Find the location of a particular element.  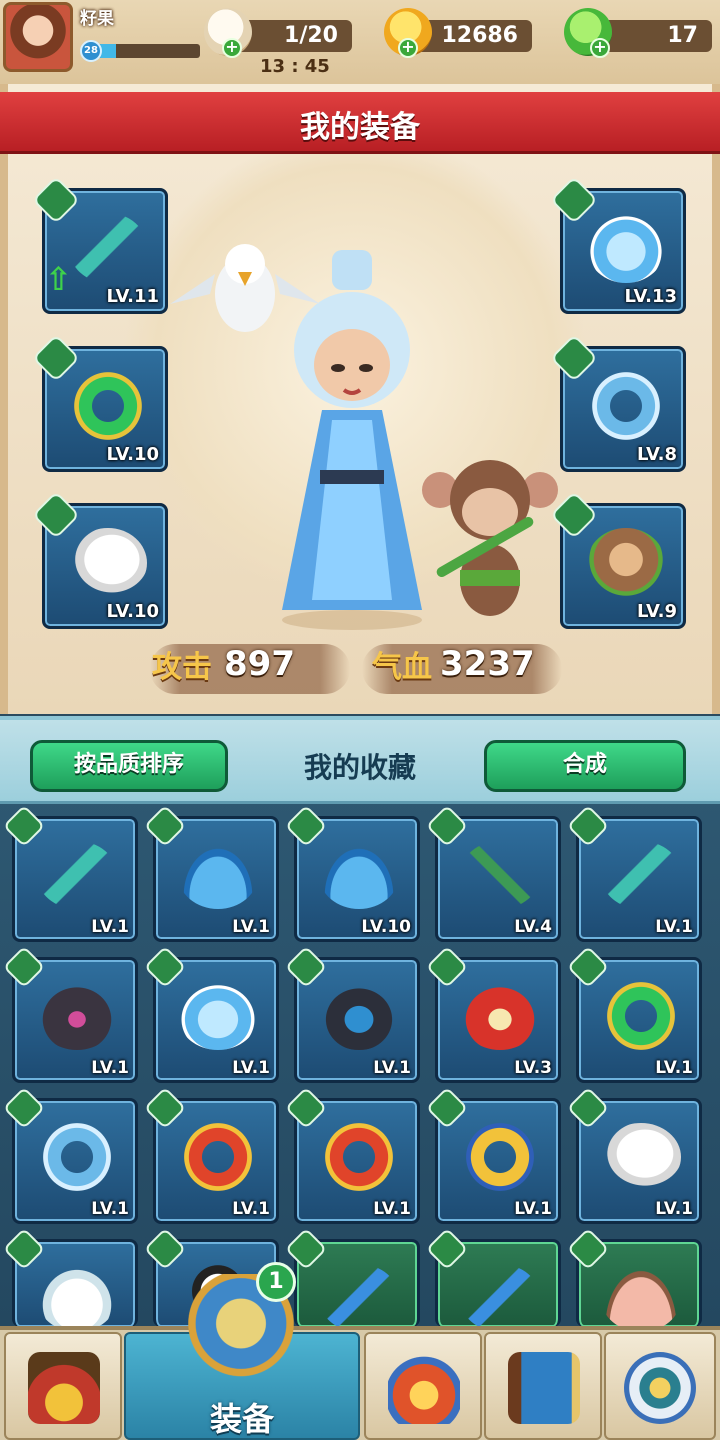

gold-pendant-icon is located at coordinates (500, 1157).